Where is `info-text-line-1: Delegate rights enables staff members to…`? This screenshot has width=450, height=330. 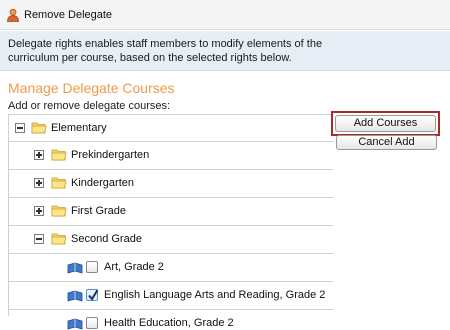 info-text-line-1: Delegate rights enables staff members to… is located at coordinates (165, 44).